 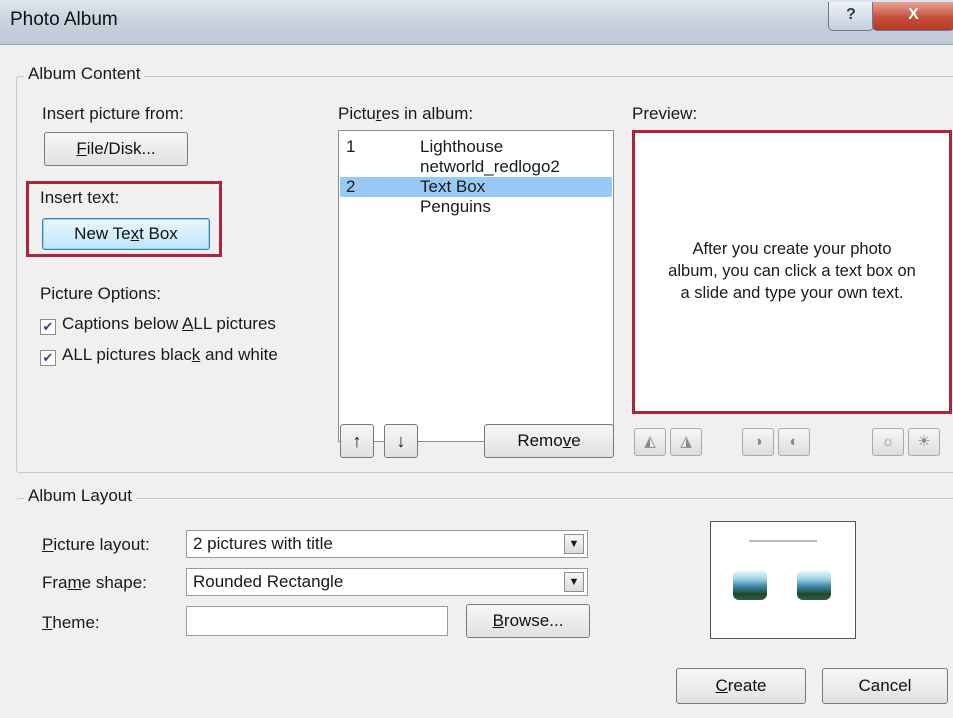 I want to click on list-item: Penguins, so click(x=476, y=207).